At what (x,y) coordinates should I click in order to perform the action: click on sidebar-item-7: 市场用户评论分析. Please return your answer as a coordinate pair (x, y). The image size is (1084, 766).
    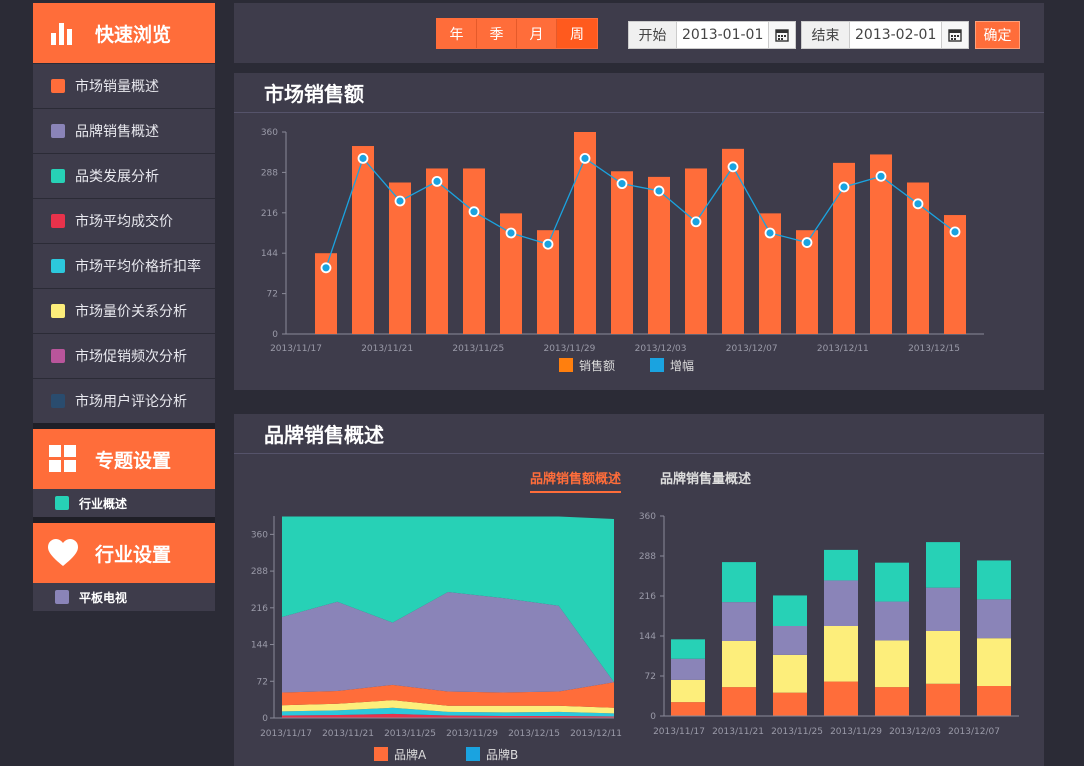
    Looking at the image, I should click on (124, 400).